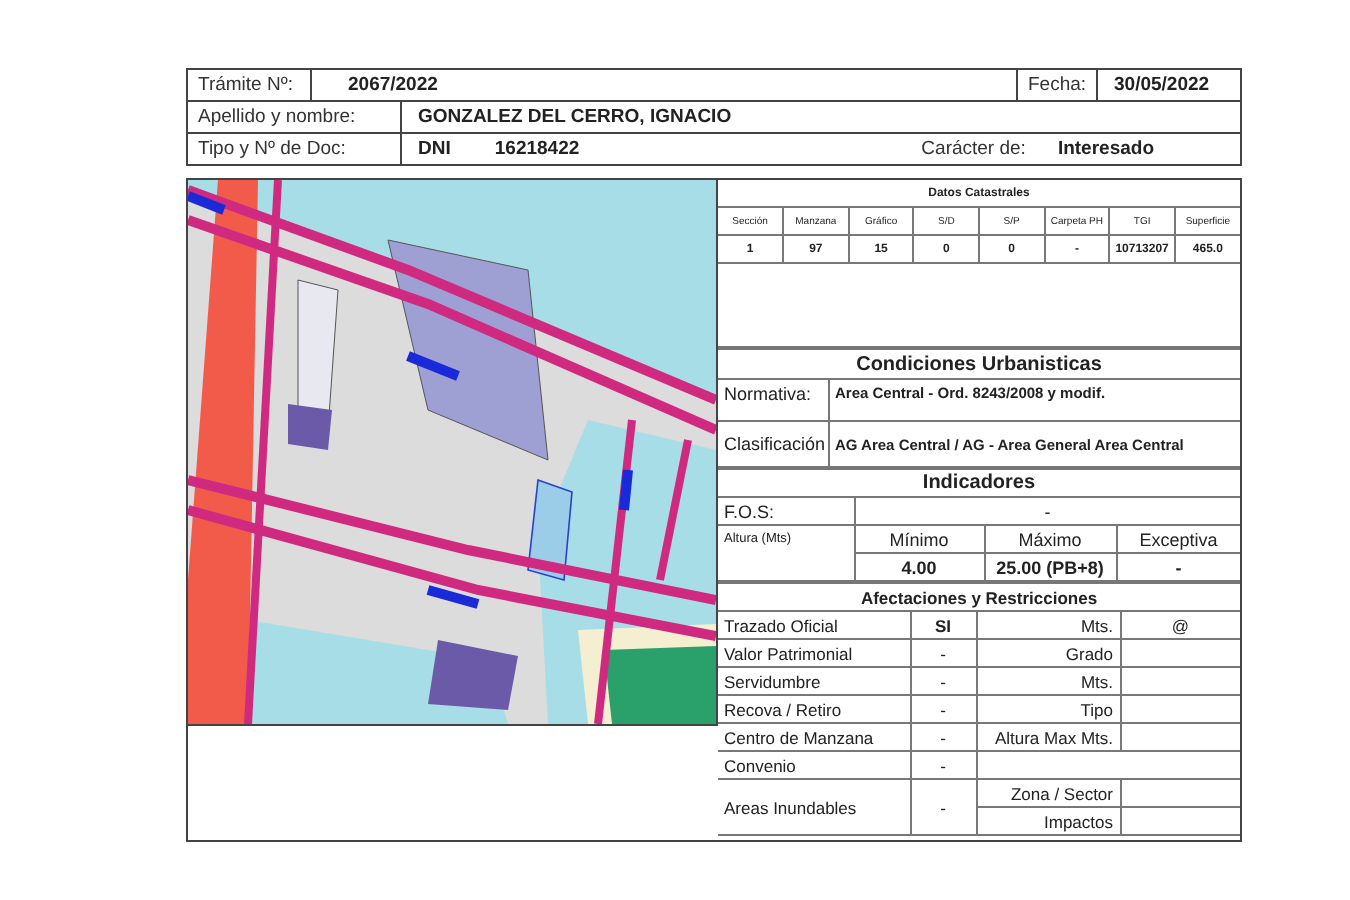 The width and height of the screenshot is (1350, 900). I want to click on field-label: Tipo, so click(1096, 709).